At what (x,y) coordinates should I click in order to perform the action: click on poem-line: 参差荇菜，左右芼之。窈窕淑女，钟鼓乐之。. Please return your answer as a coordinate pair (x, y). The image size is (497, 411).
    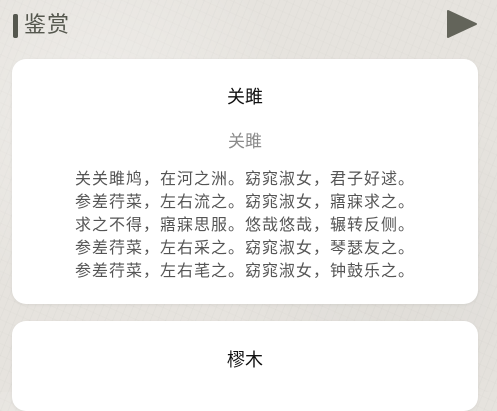
    Looking at the image, I should click on (244, 270).